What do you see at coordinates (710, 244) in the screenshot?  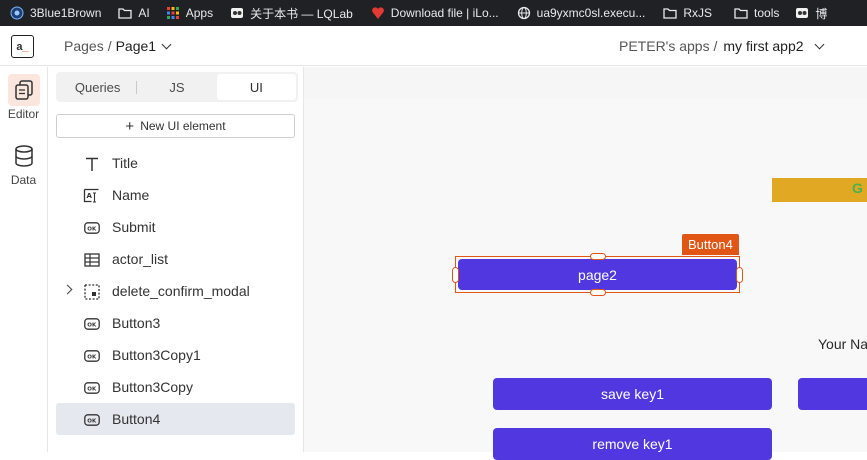 I see `selected-widget-label: Button4` at bounding box center [710, 244].